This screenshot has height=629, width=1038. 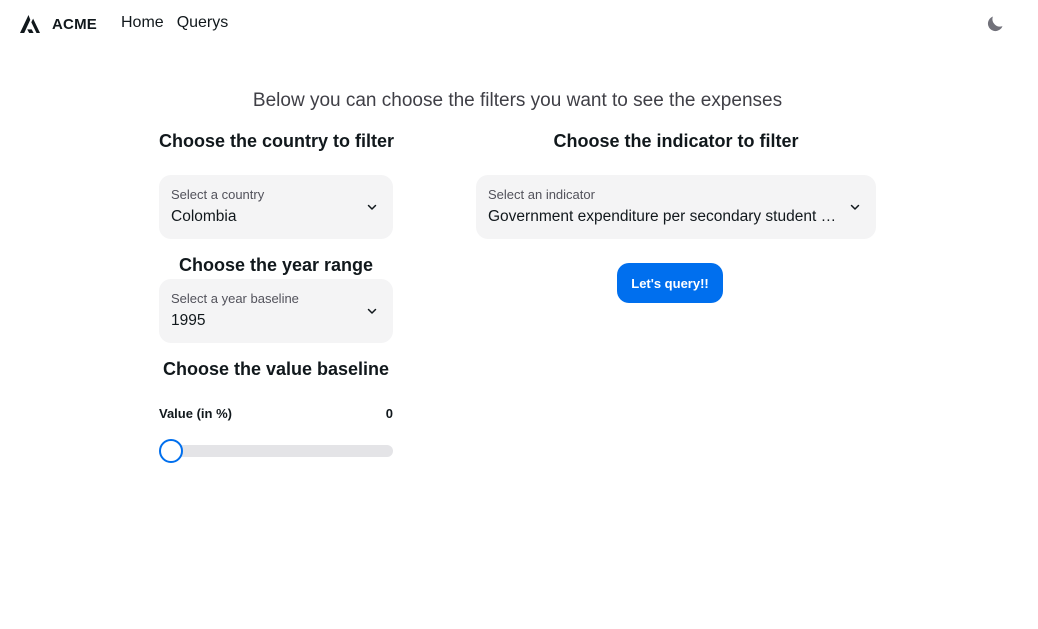 I want to click on theme-toggle-button, so click(x=995, y=24).